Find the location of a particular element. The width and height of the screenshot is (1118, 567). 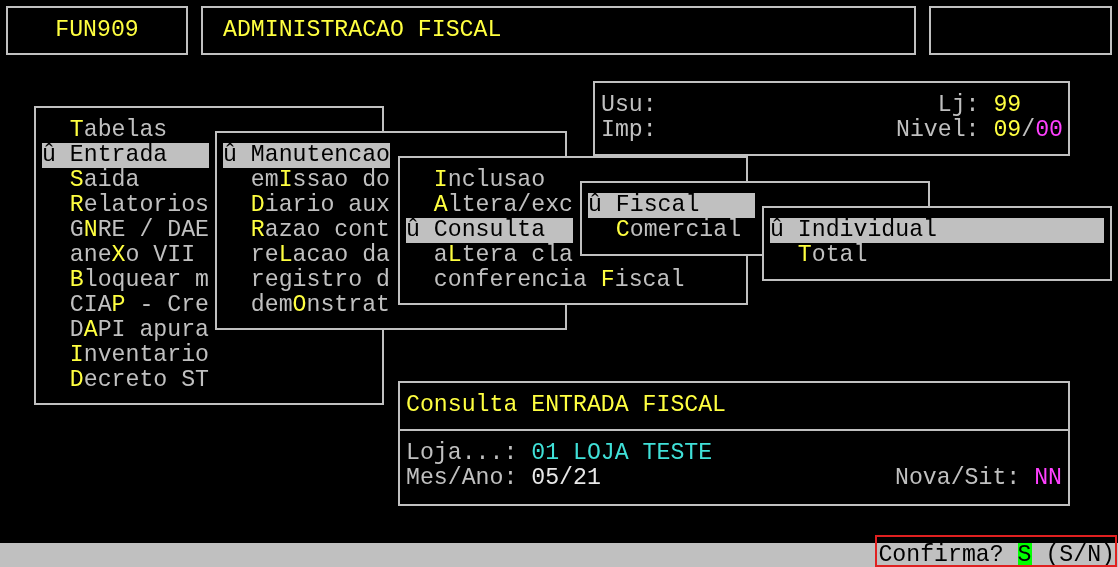

menu-item: Inclusao is located at coordinates (489, 180).